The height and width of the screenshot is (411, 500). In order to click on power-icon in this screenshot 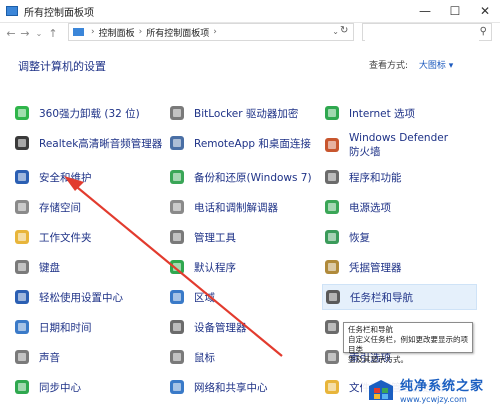, I will do `click(332, 207)`.